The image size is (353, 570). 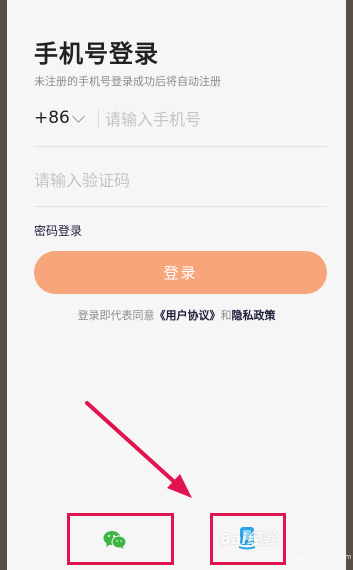 What do you see at coordinates (180, 146) in the screenshot?
I see `phone-underline` at bounding box center [180, 146].